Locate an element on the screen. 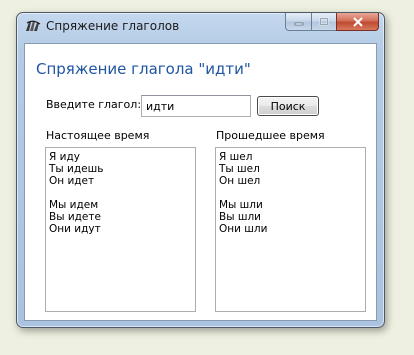  window-title: Спряжение глаголов is located at coordinates (113, 26).